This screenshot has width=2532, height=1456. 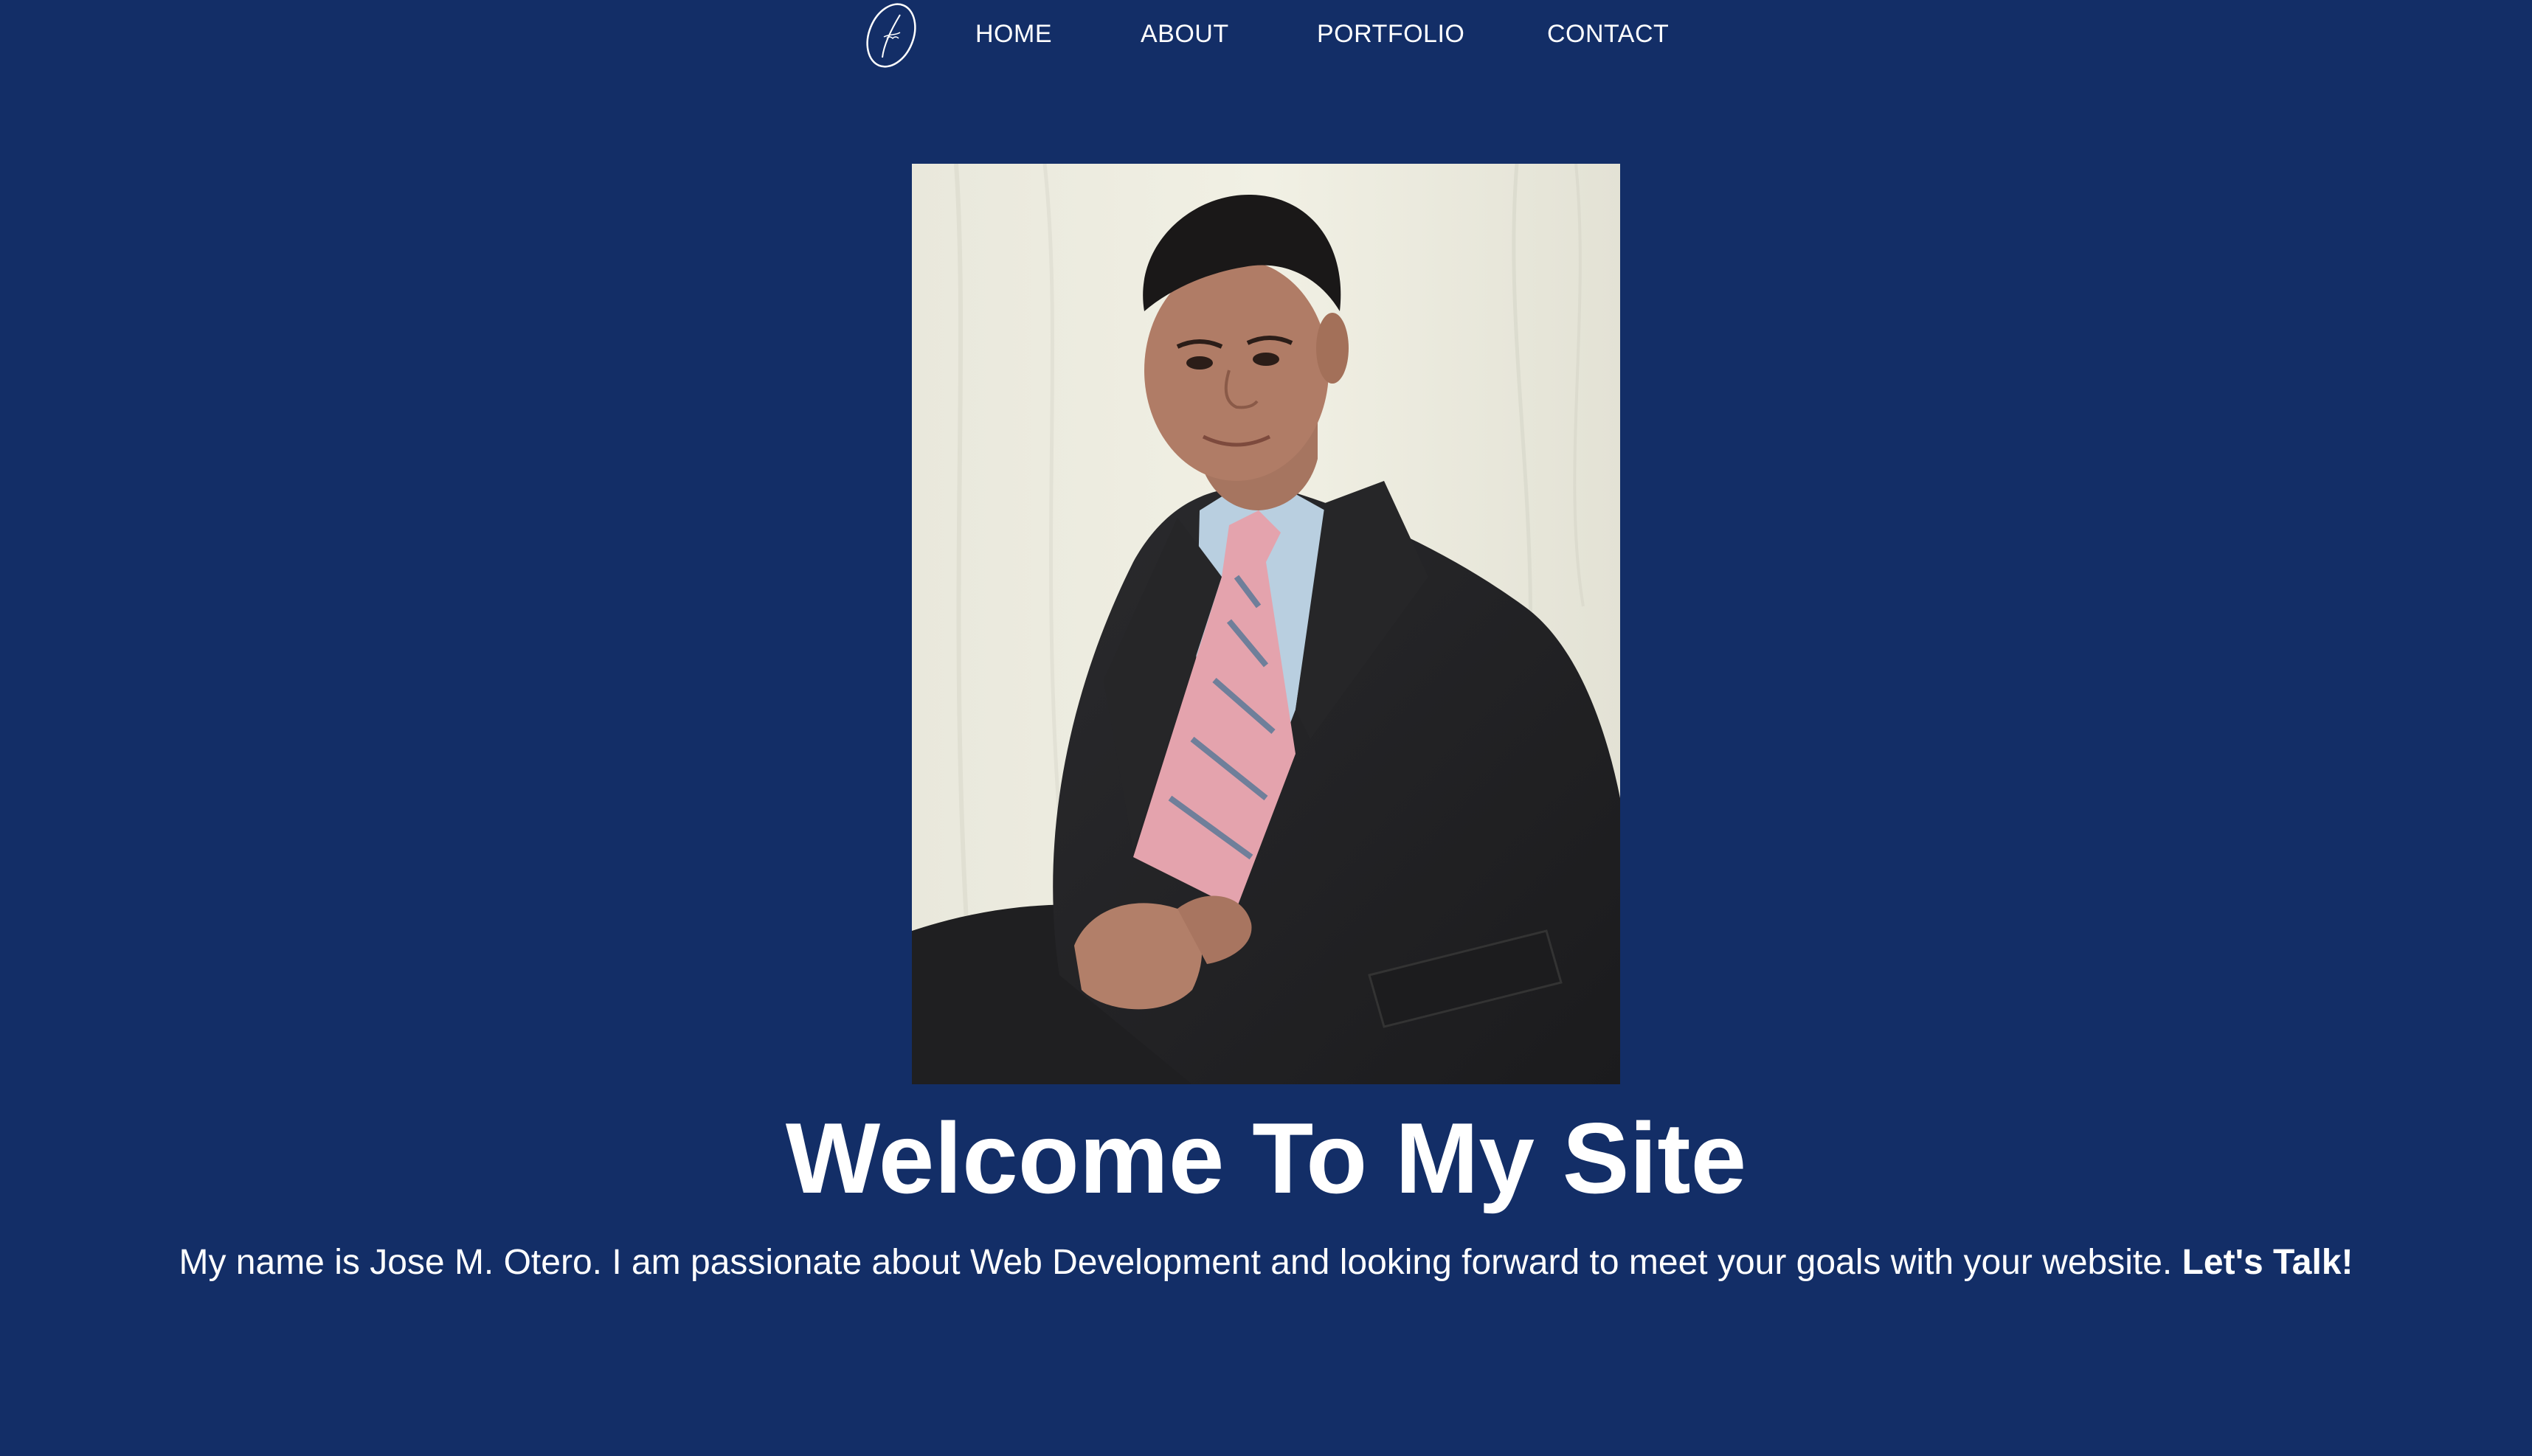 What do you see at coordinates (1185, 34) in the screenshot?
I see `nav-item-about: ABOUT` at bounding box center [1185, 34].